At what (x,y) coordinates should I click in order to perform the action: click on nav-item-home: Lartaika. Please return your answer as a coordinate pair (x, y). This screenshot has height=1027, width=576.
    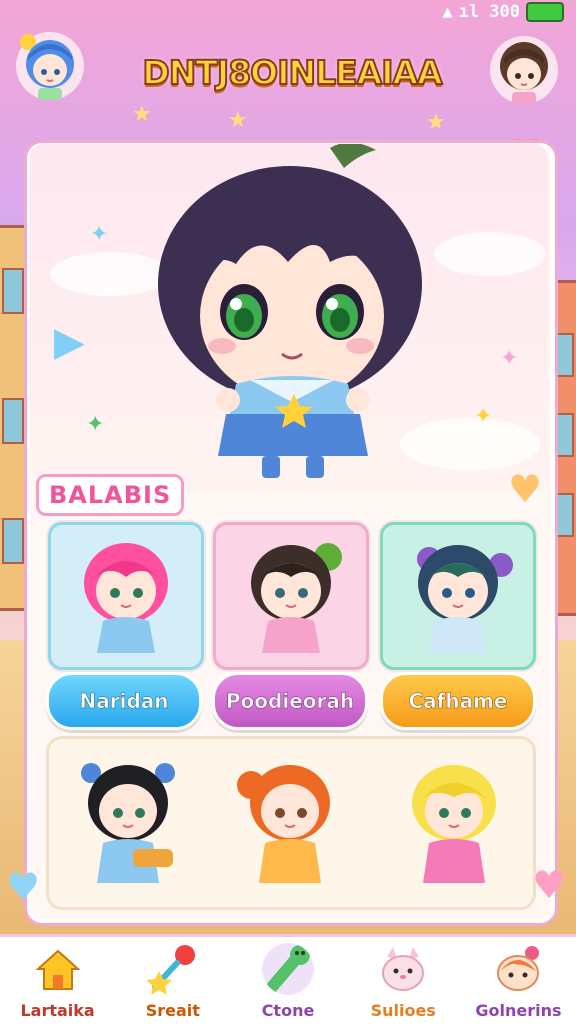
    Looking at the image, I should click on (57, 982).